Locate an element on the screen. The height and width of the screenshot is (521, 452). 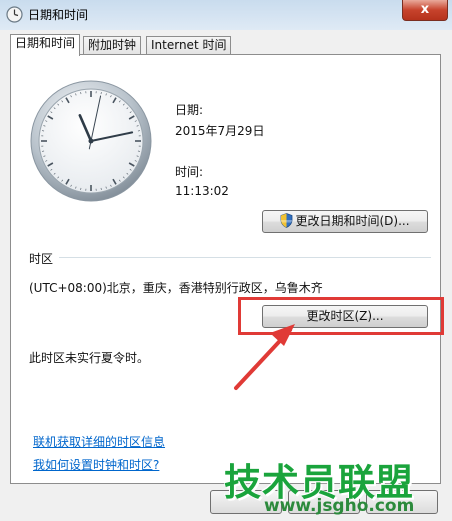
tab-label: 日期和时间 is located at coordinates (45, 43).